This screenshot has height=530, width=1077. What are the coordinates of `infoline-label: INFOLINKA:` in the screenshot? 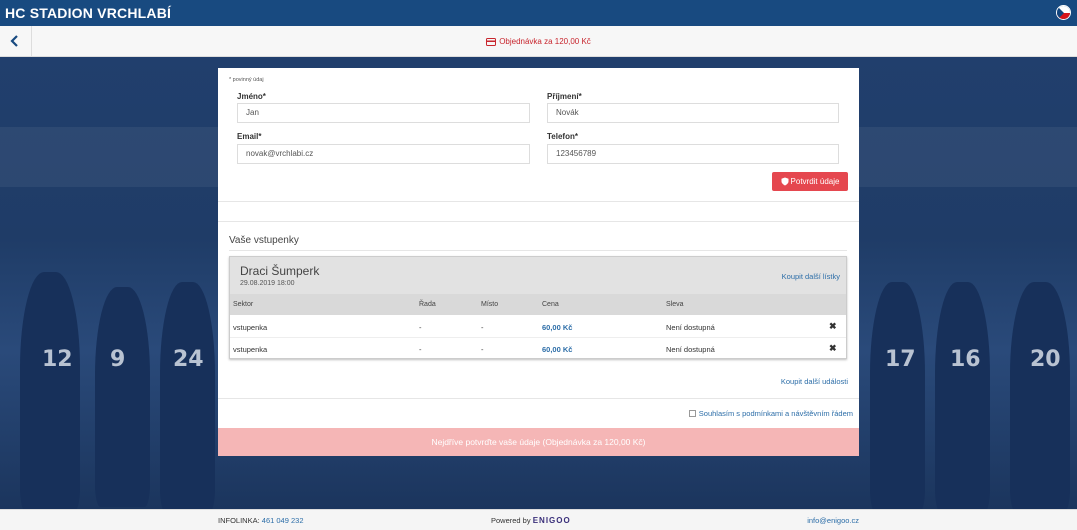 It's located at (239, 520).